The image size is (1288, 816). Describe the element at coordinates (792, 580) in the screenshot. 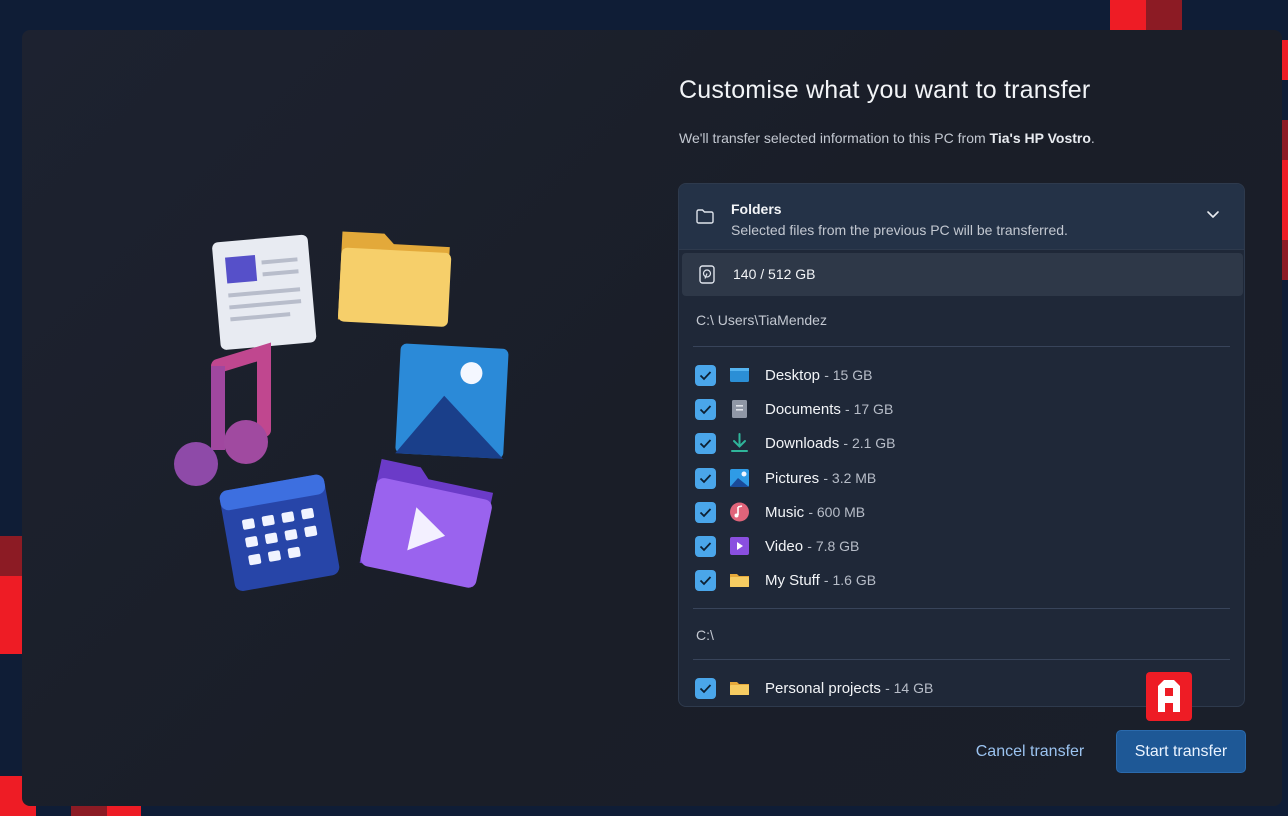

I see `item-name: My Stuff` at that location.